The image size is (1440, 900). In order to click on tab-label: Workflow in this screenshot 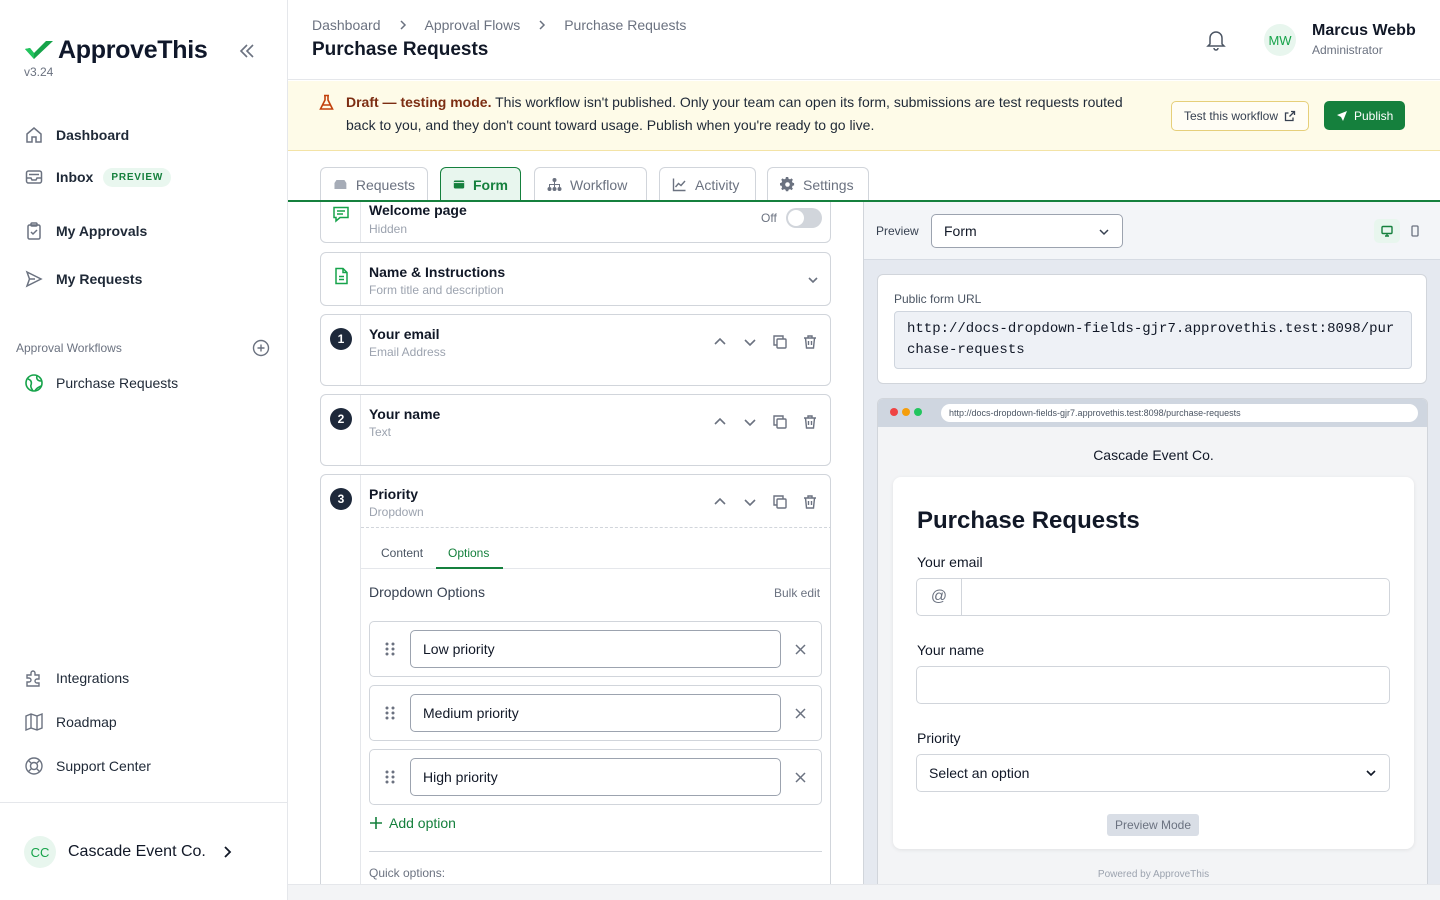, I will do `click(599, 184)`.